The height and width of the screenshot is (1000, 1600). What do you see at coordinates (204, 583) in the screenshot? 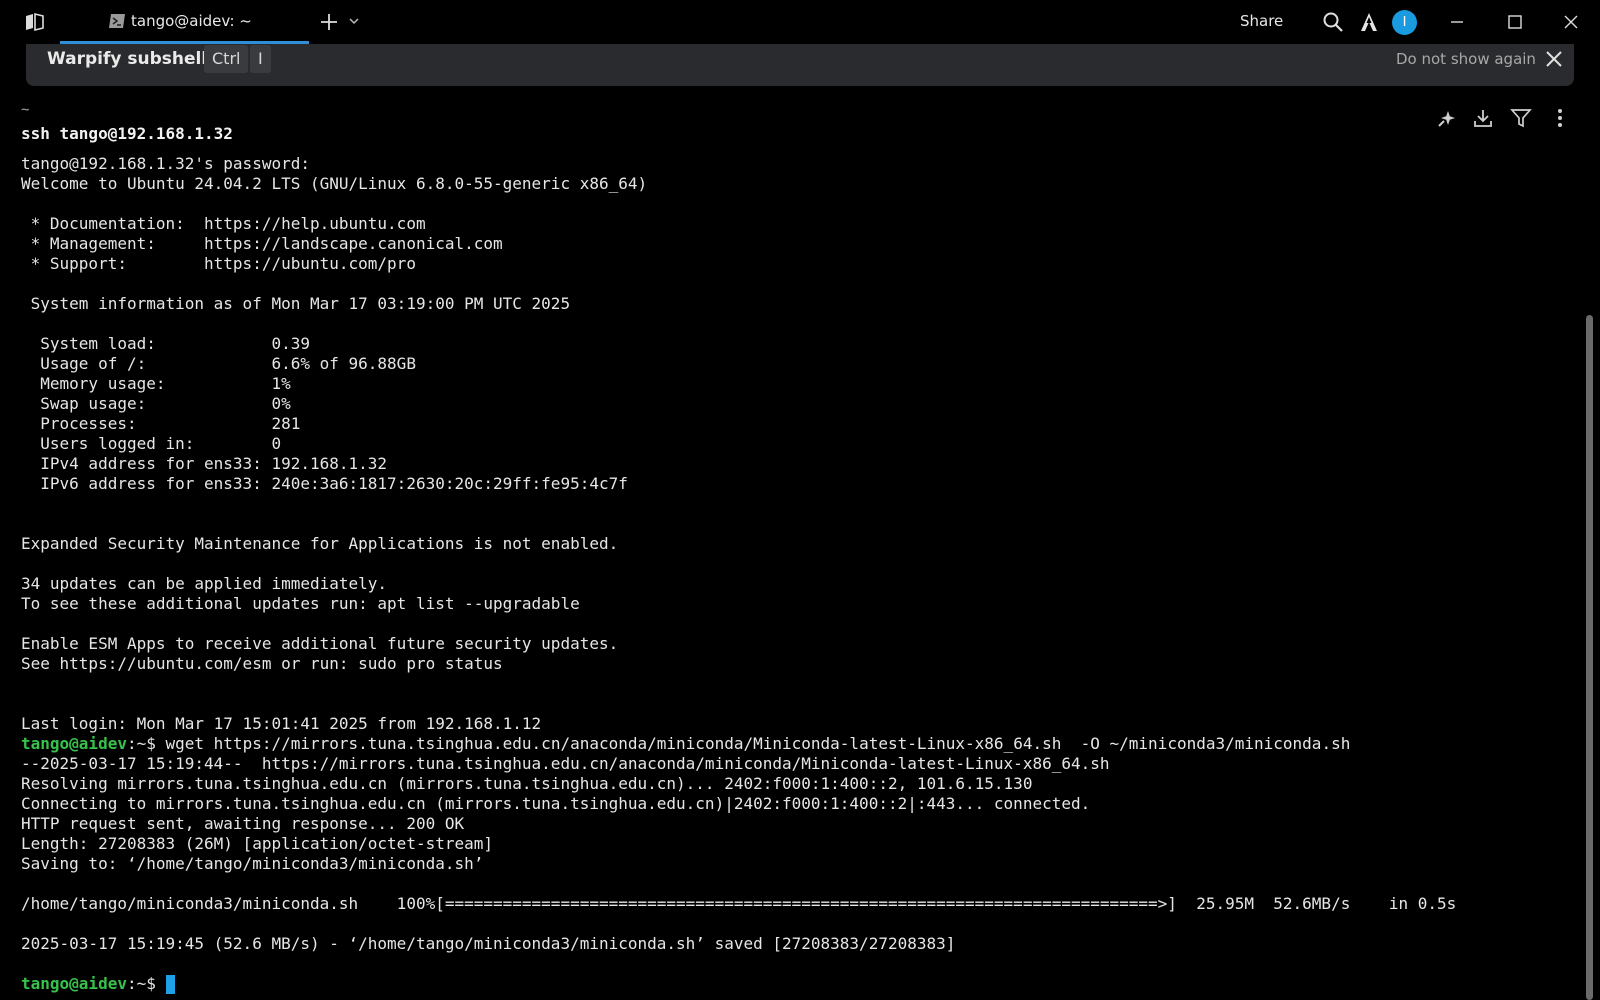
I see `output-line: 34 updates can be applied immediately.` at bounding box center [204, 583].